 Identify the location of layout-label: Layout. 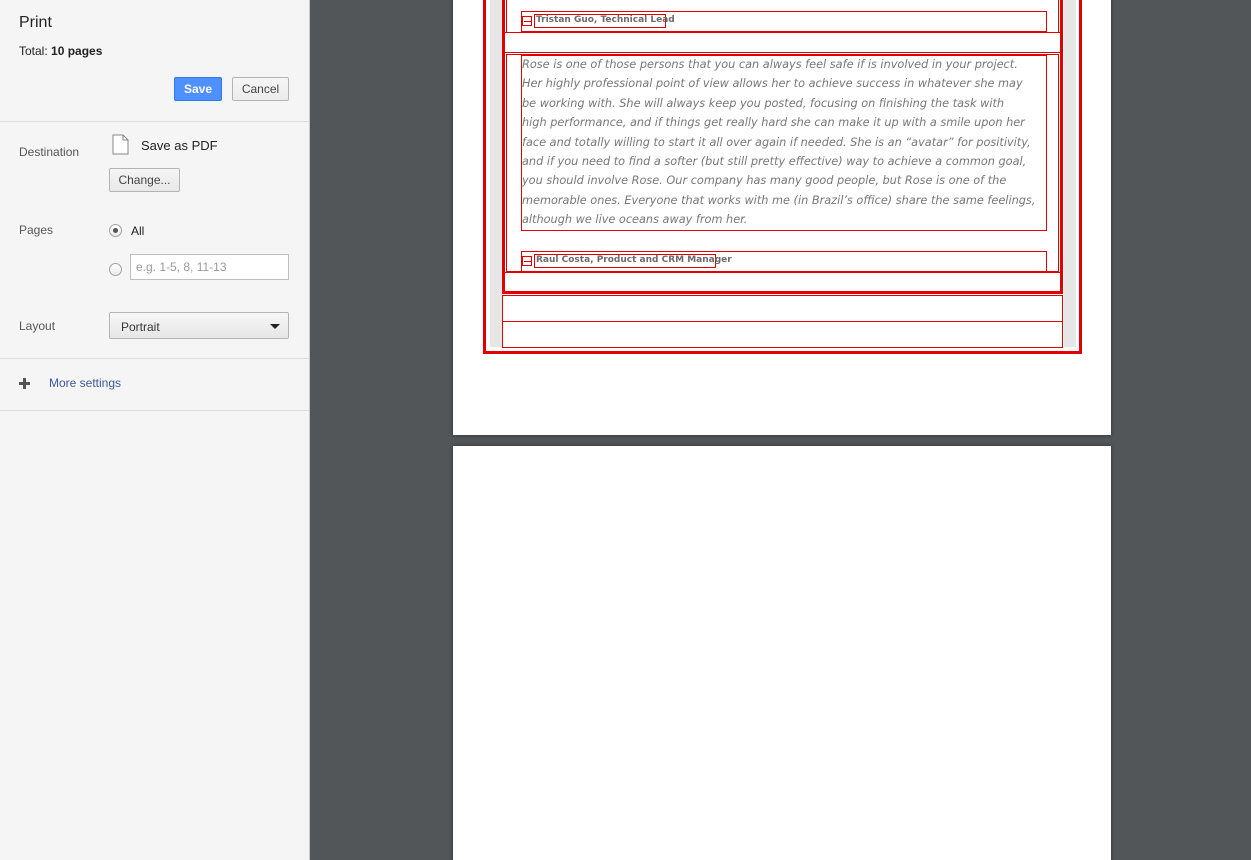
(37, 326).